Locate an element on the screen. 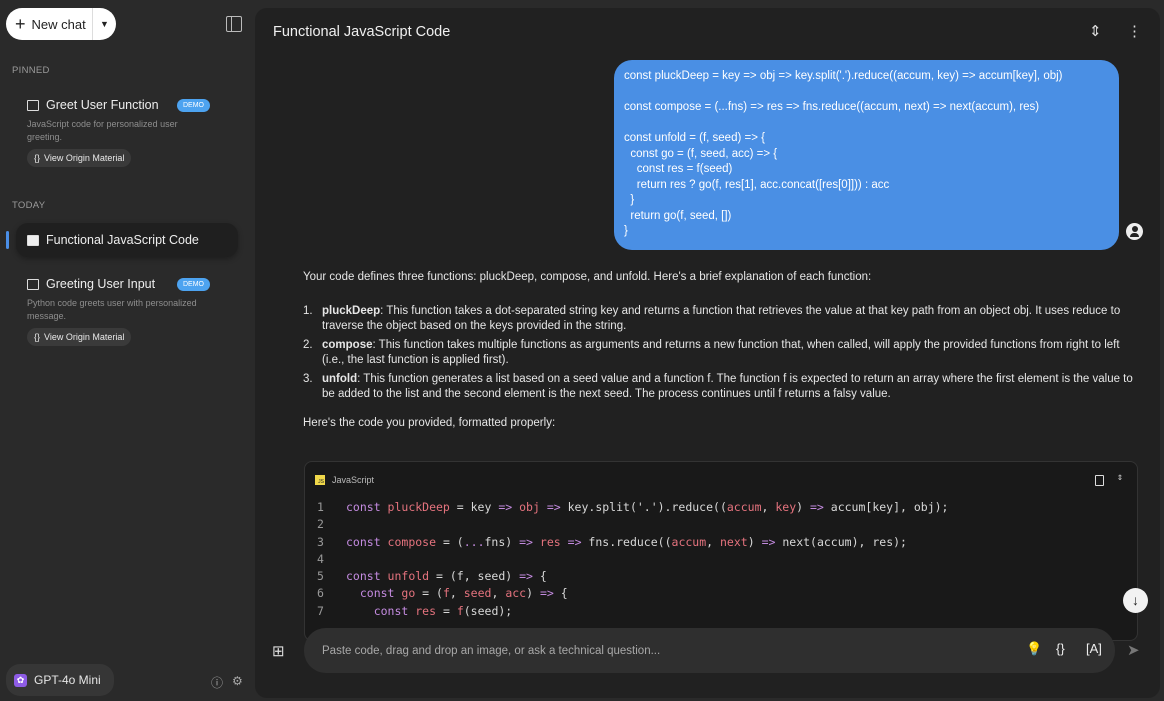 This screenshot has width=1164, height=701. collapse-icon: ⇕ is located at coordinates (1095, 31).